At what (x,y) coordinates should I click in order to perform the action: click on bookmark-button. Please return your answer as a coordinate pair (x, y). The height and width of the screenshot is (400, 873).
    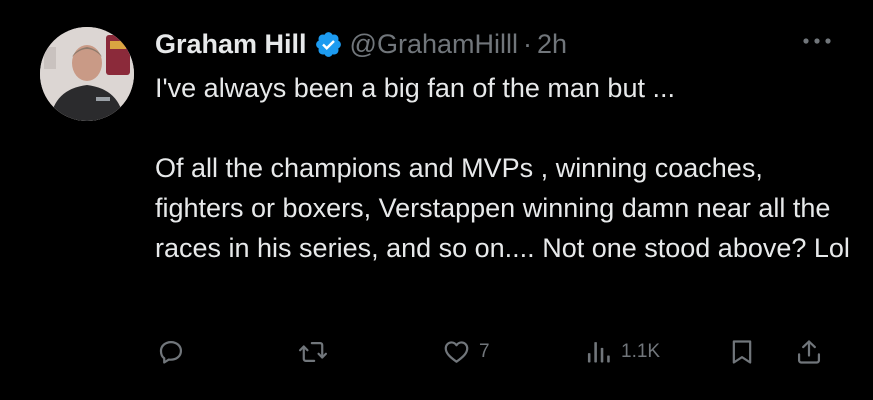
    Looking at the image, I should click on (742, 352).